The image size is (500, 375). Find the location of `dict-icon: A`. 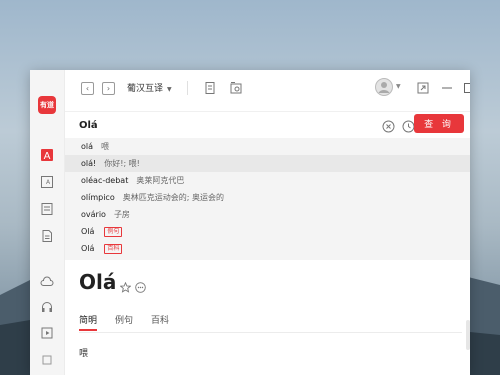

dict-icon: A is located at coordinates (47, 155).